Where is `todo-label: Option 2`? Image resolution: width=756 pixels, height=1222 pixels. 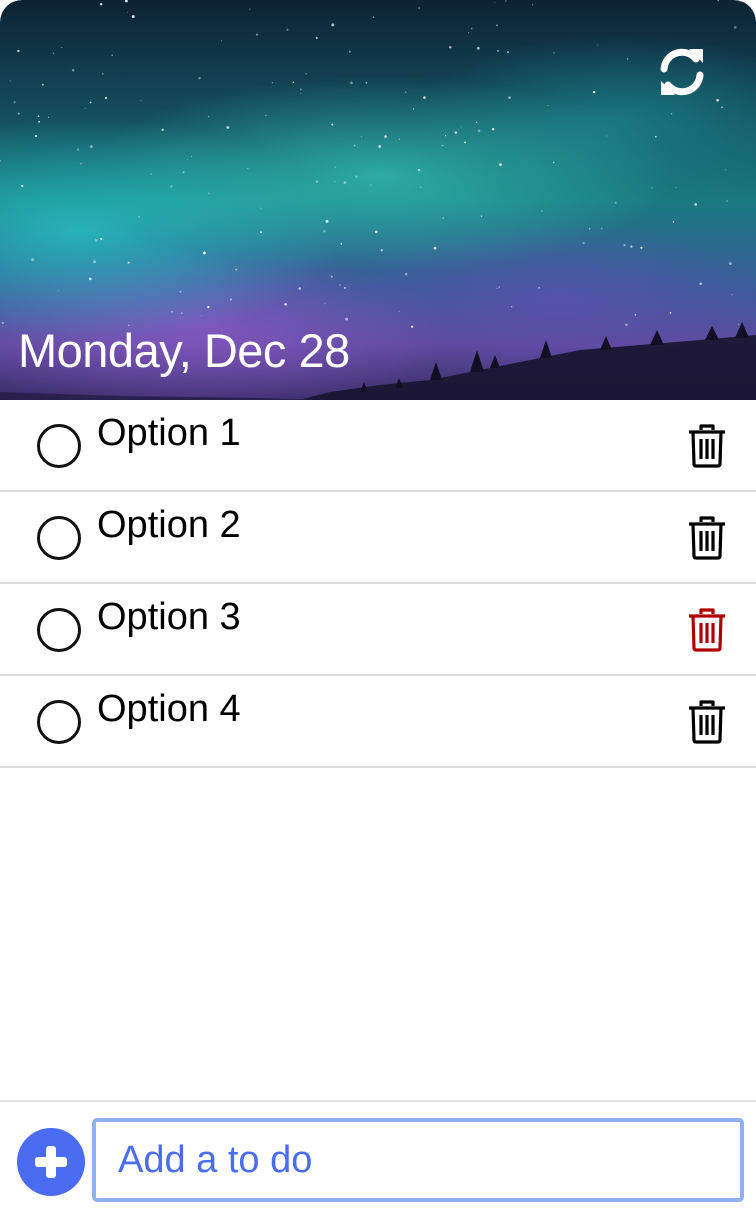 todo-label: Option 2 is located at coordinates (169, 525).